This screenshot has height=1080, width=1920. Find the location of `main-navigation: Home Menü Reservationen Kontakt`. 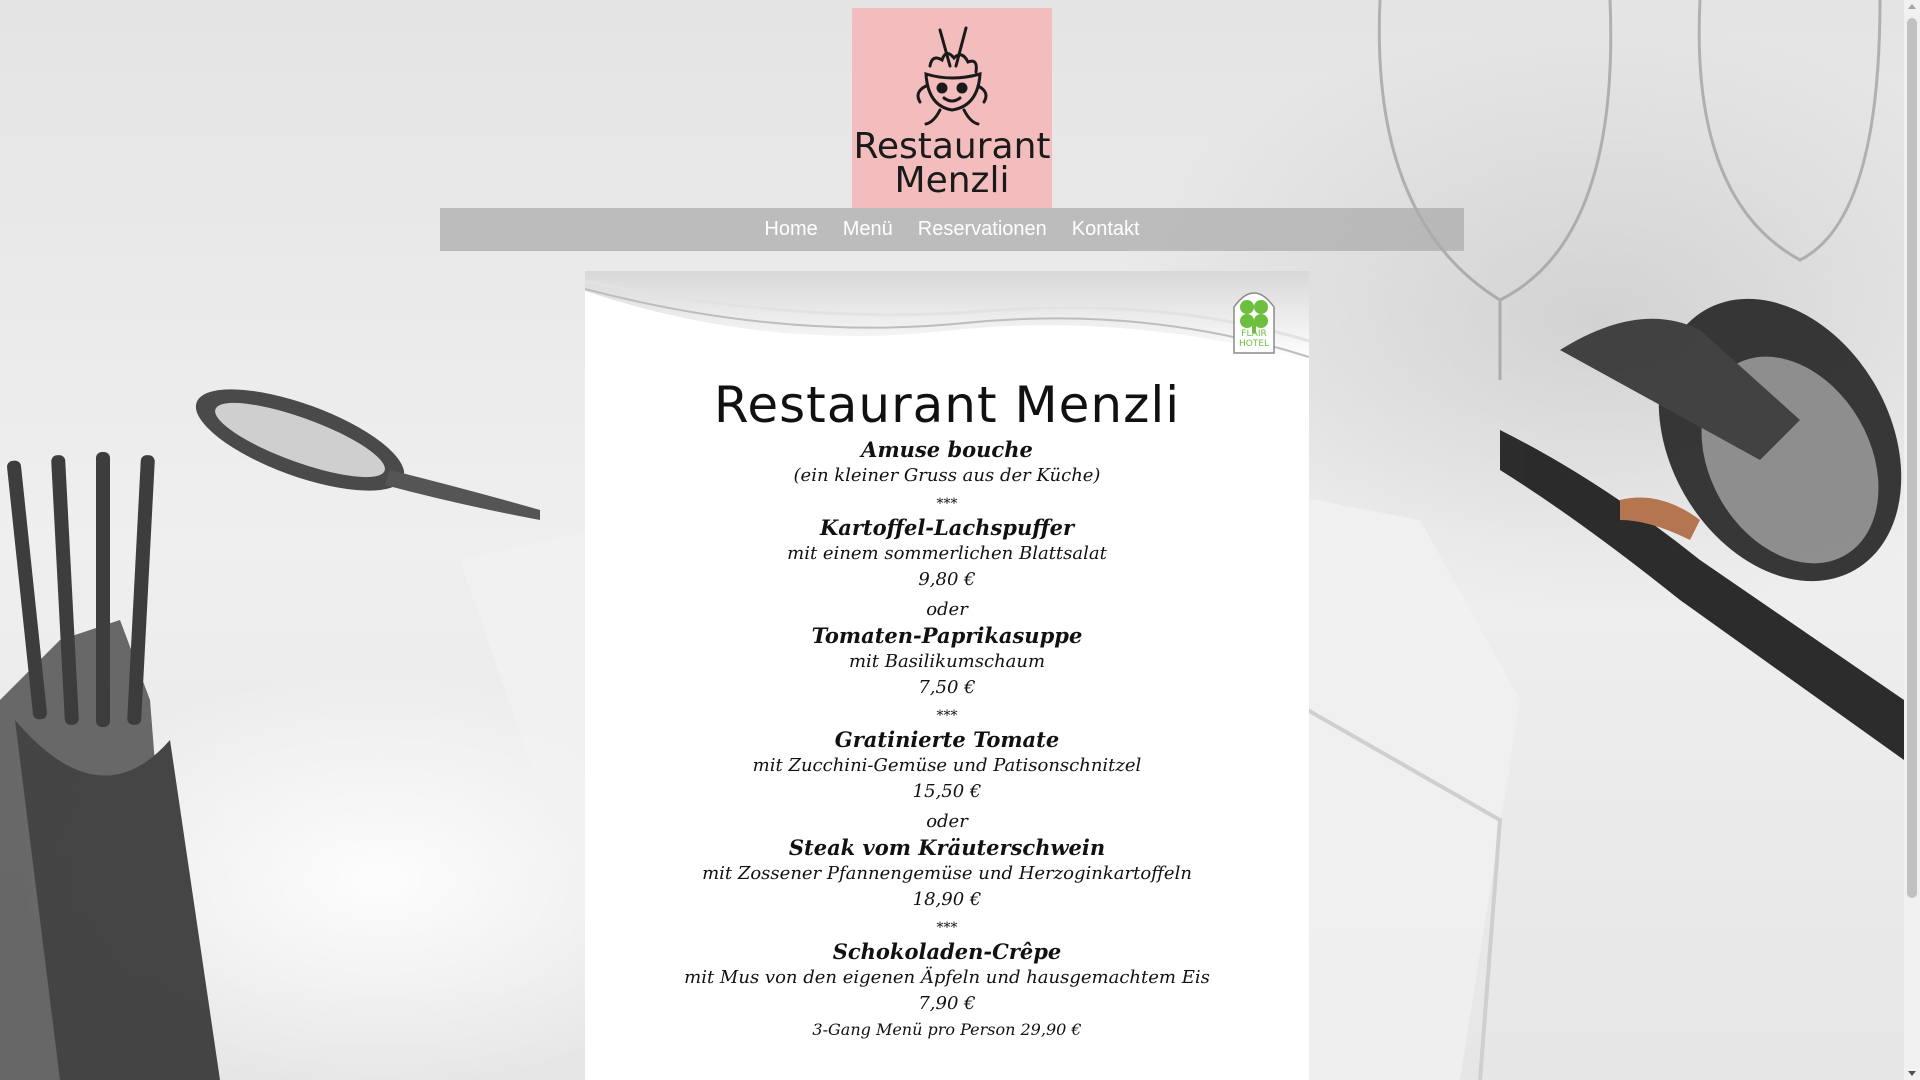

main-navigation: Home Menü Reservationen Kontakt is located at coordinates (952, 229).